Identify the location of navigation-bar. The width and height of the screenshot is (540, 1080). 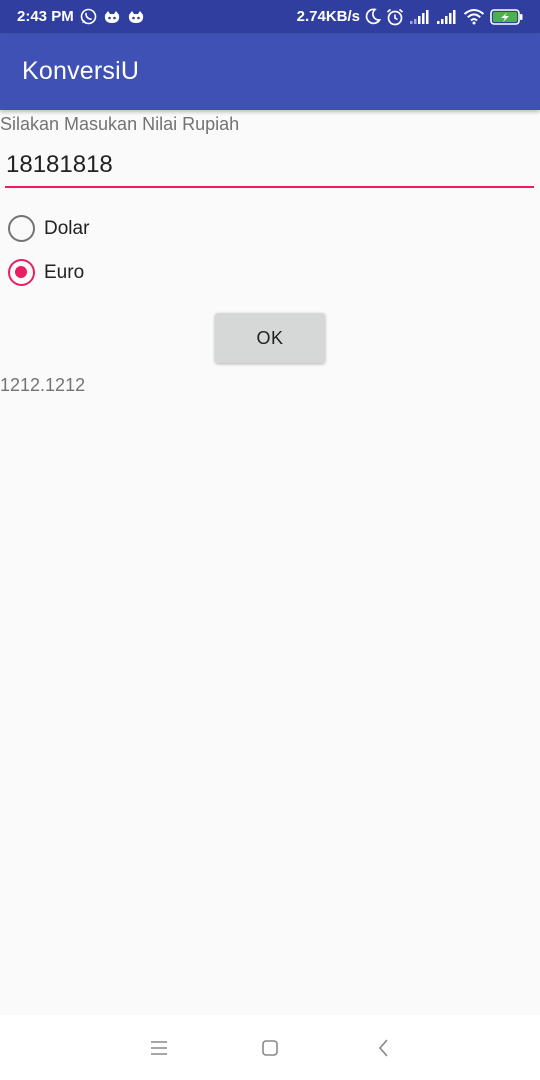
(270, 1047).